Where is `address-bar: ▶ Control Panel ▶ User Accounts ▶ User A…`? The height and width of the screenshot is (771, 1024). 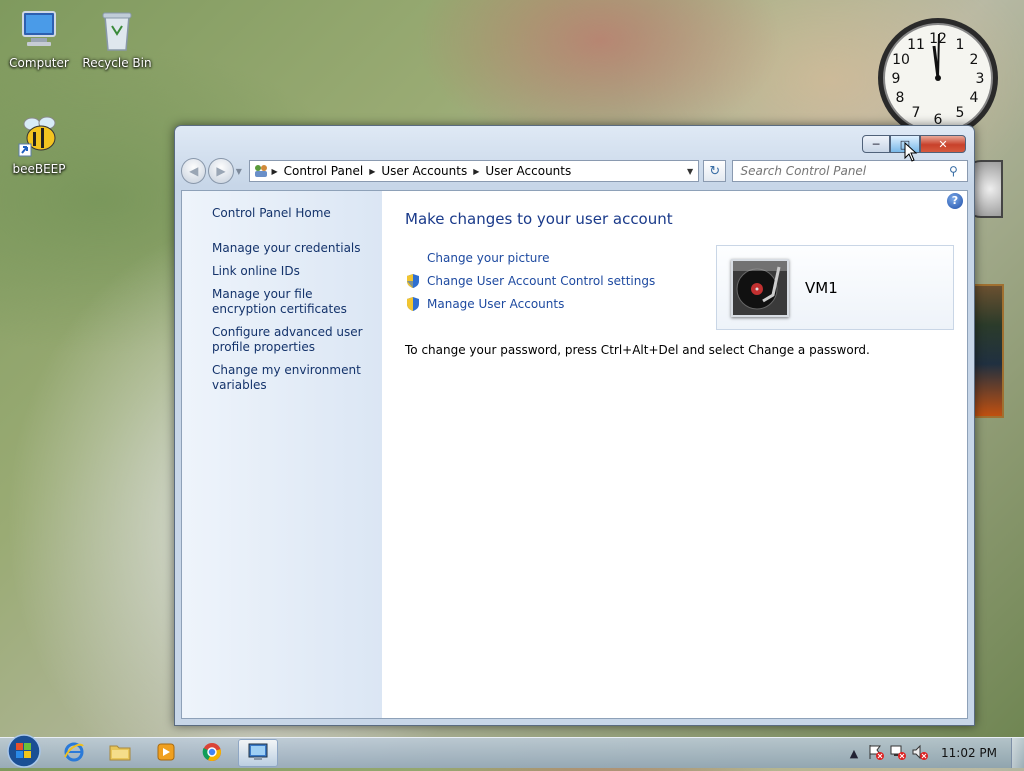
address-bar: ▶ Control Panel ▶ User Accounts ▶ User A… is located at coordinates (474, 171).